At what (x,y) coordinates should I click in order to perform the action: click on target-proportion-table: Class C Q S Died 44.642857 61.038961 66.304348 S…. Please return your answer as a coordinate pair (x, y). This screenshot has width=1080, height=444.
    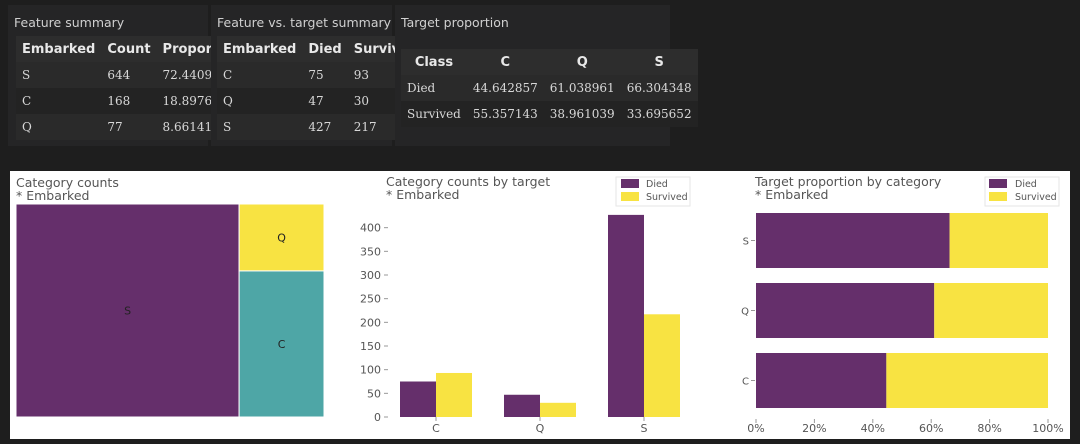
    Looking at the image, I should click on (549, 88).